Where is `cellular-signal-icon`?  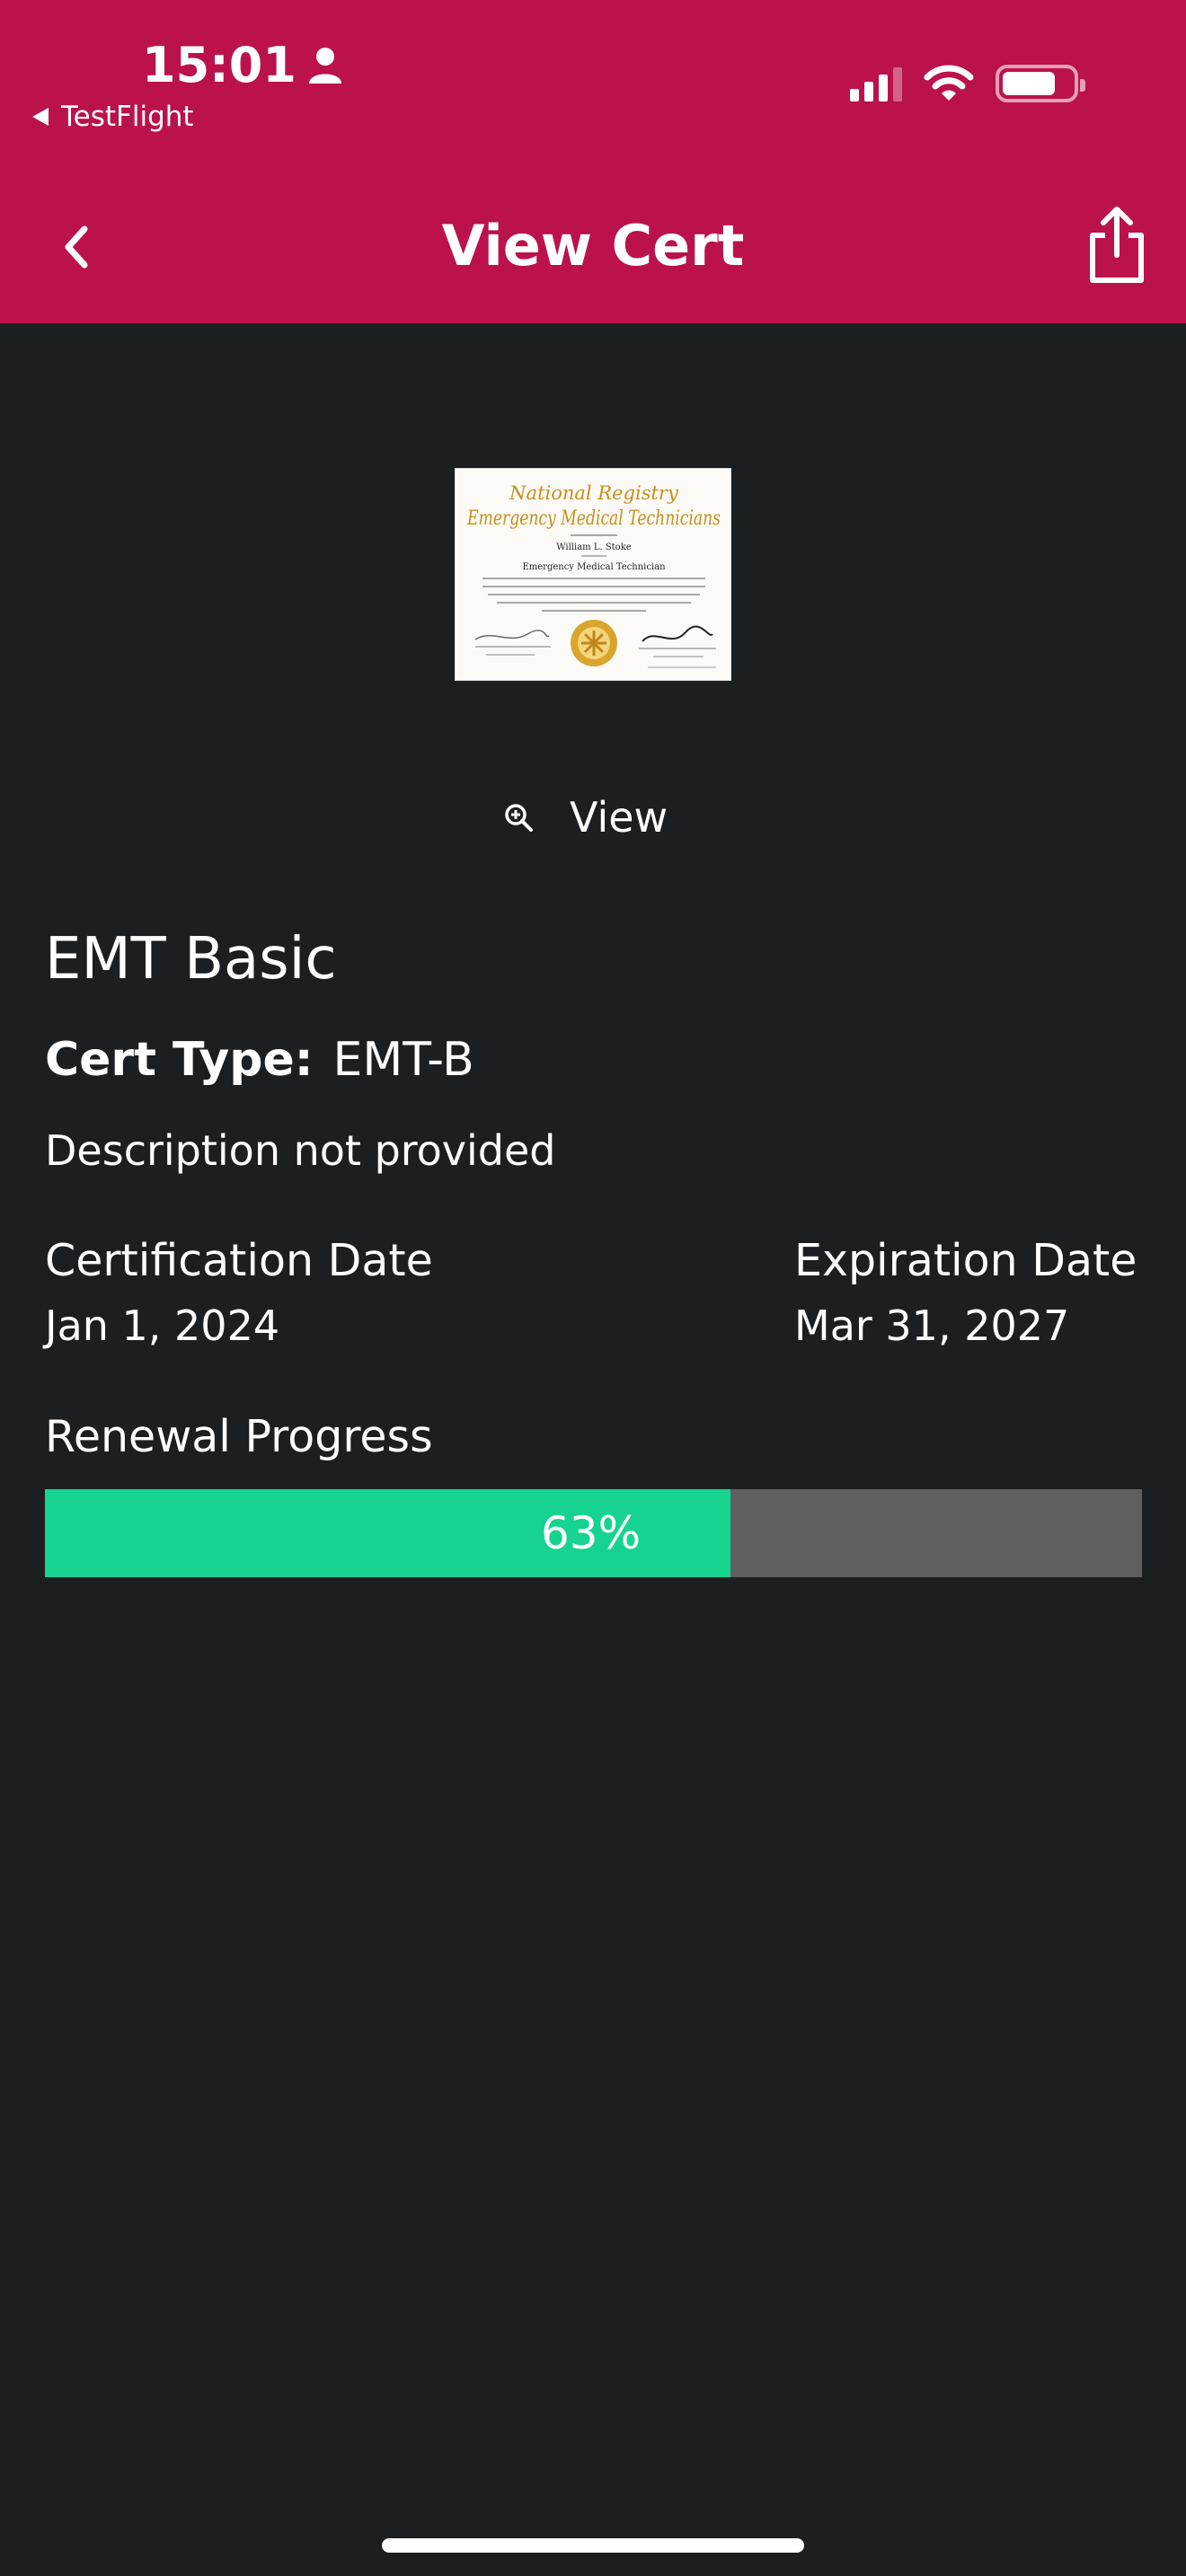 cellular-signal-icon is located at coordinates (876, 83).